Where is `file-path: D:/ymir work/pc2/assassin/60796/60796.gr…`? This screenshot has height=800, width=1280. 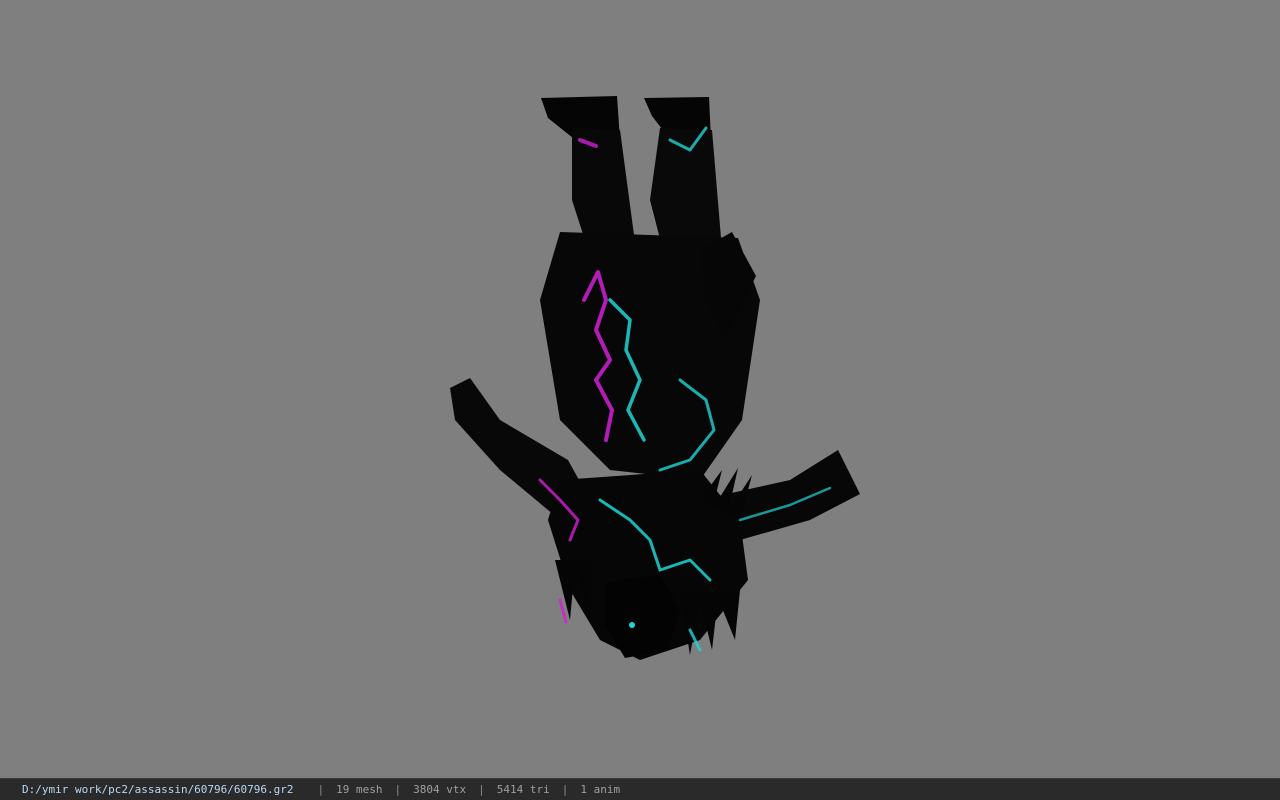
file-path: D:/ymir work/pc2/assassin/60796/60796.gr… is located at coordinates (158, 789).